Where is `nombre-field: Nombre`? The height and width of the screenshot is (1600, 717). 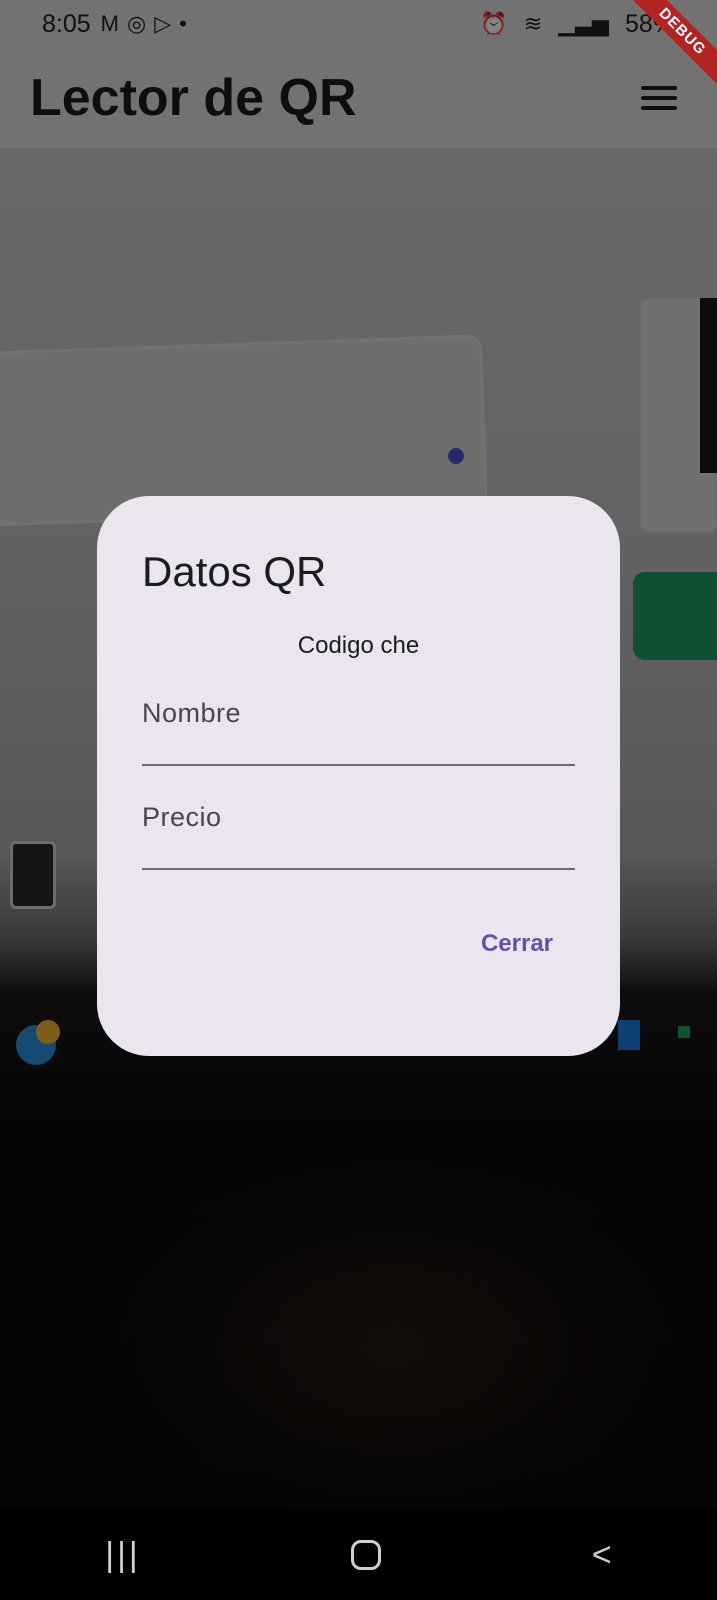
nombre-field: Nombre is located at coordinates (358, 732).